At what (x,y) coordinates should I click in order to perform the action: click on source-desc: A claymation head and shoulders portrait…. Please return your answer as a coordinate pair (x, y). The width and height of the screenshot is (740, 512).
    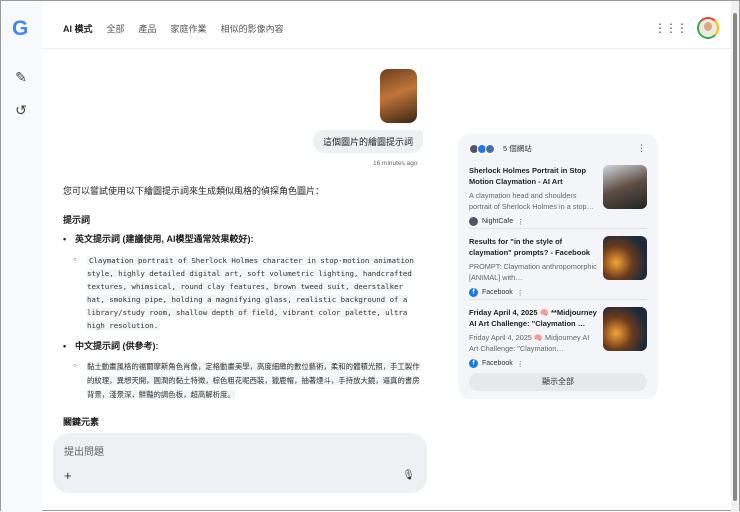
    Looking at the image, I should click on (531, 201).